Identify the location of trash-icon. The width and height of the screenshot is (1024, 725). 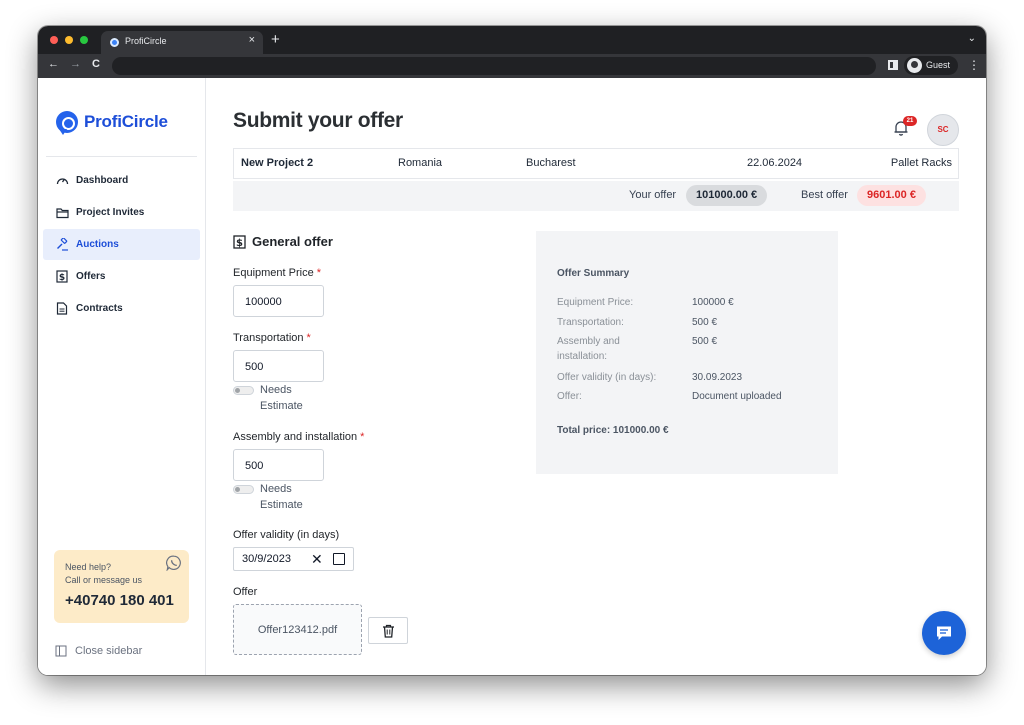
(388, 631).